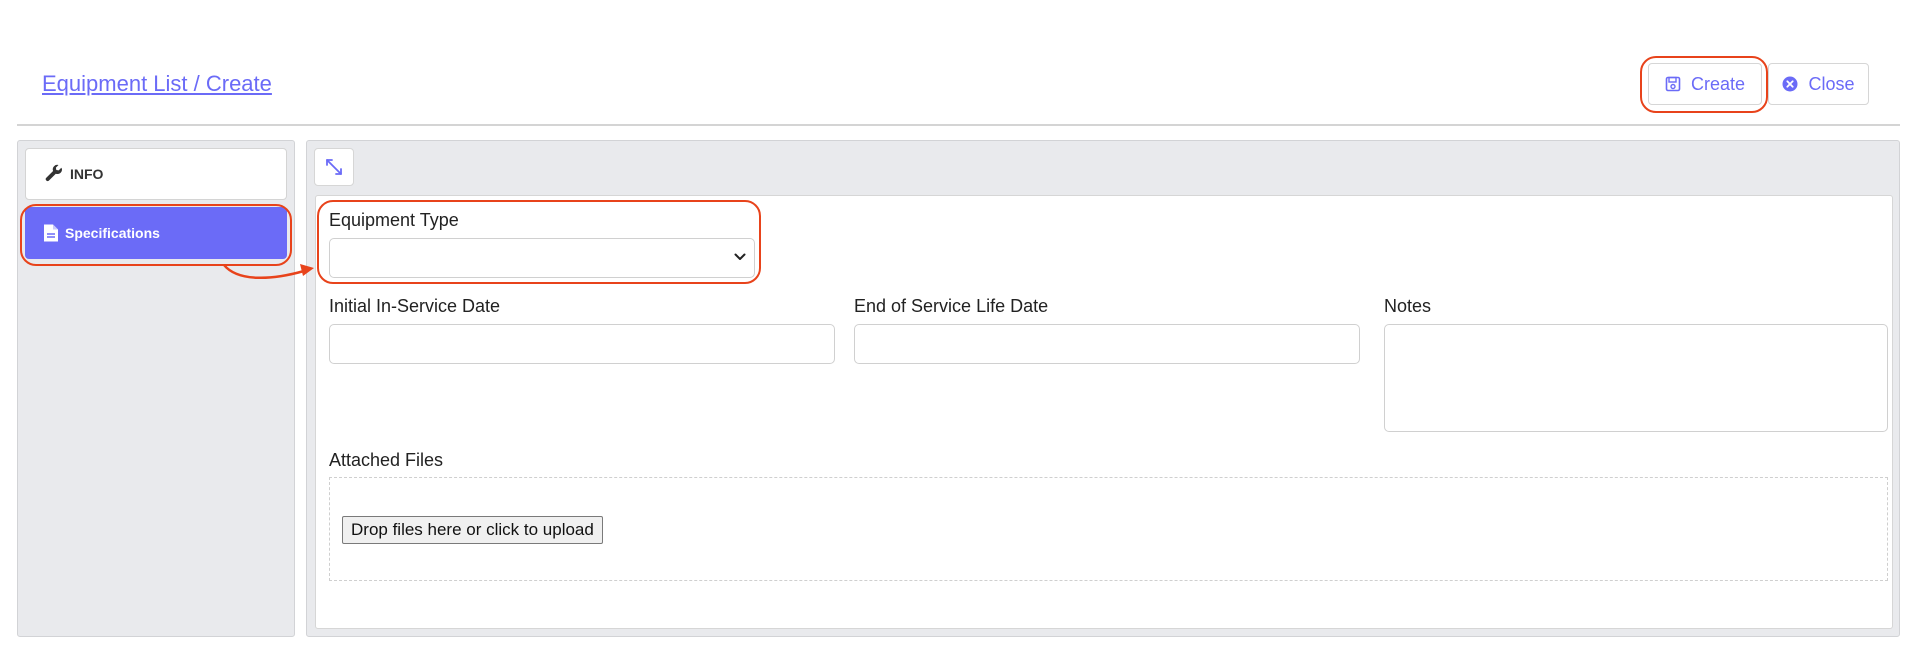 This screenshot has height=654, width=1915. Describe the element at coordinates (472, 530) in the screenshot. I see `upload-button: Drop files here or click to upload` at that location.